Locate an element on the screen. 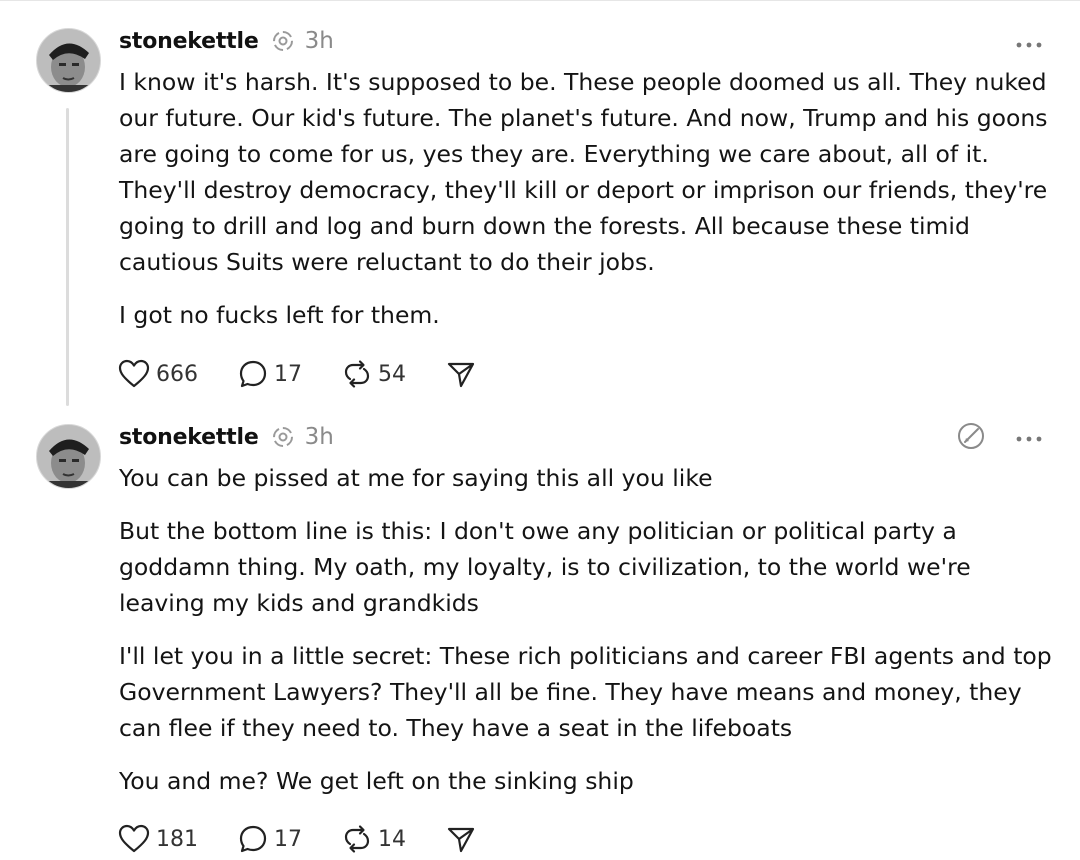 The width and height of the screenshot is (1080, 860). repost-button: 14 is located at coordinates (374, 839).